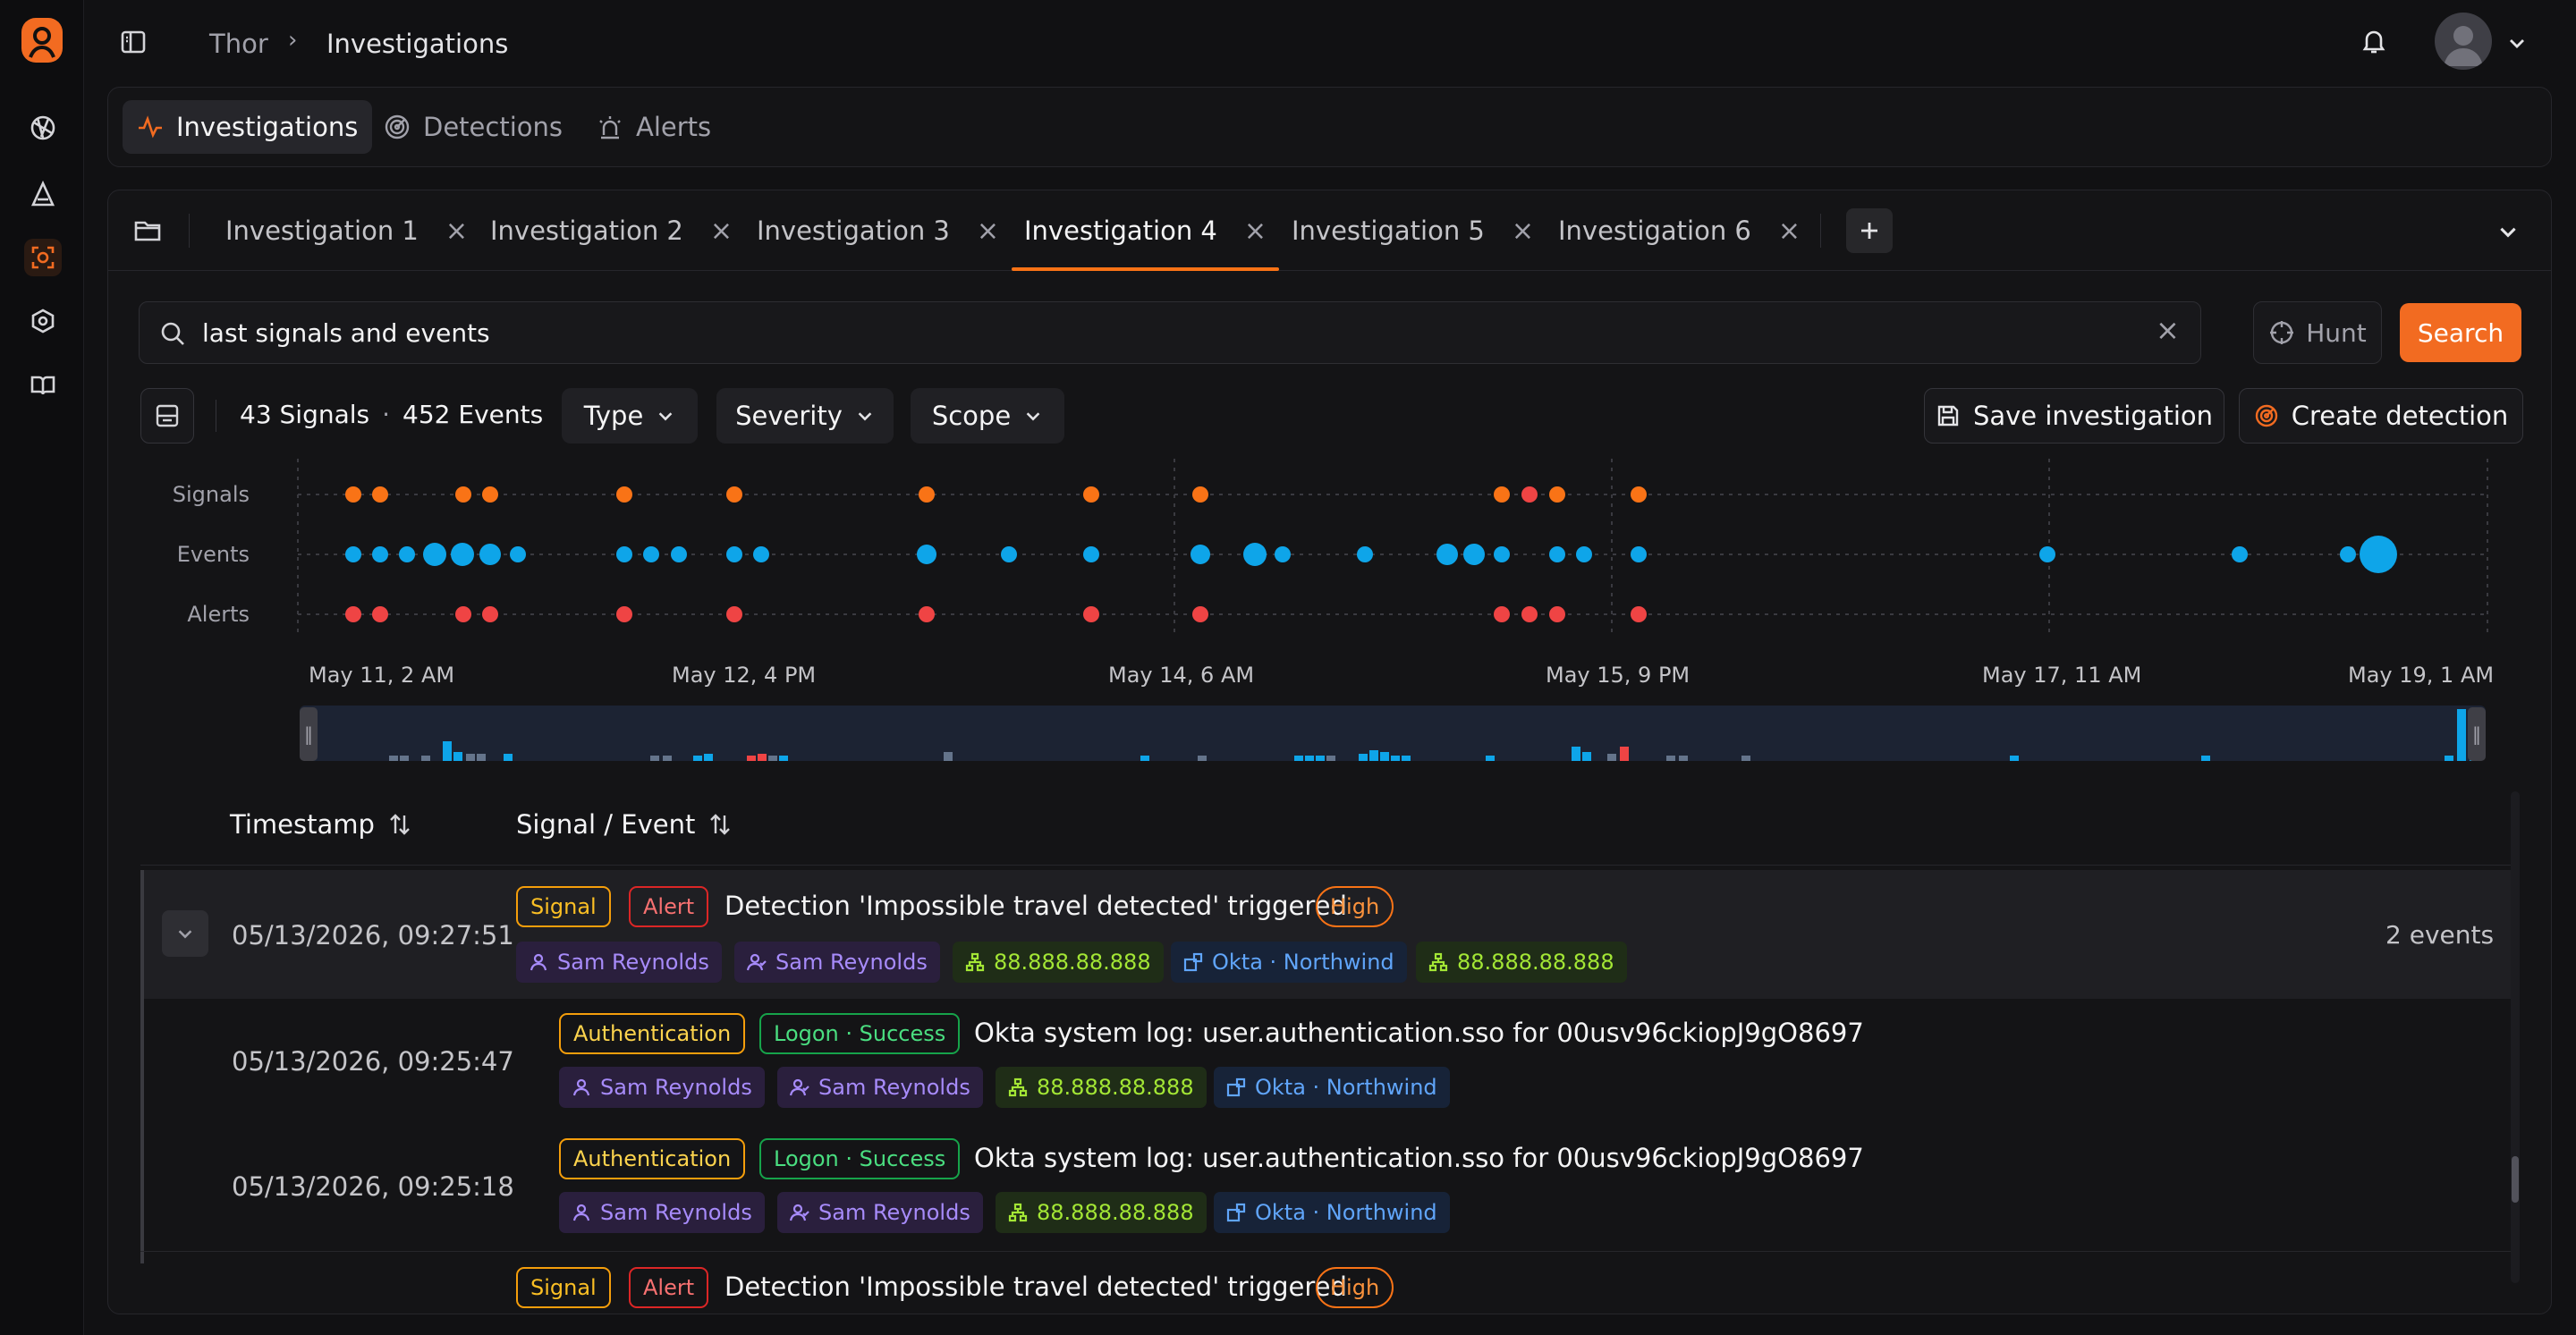 The width and height of the screenshot is (2576, 1335). What do you see at coordinates (1154, 332) in the screenshot?
I see `search-input` at bounding box center [1154, 332].